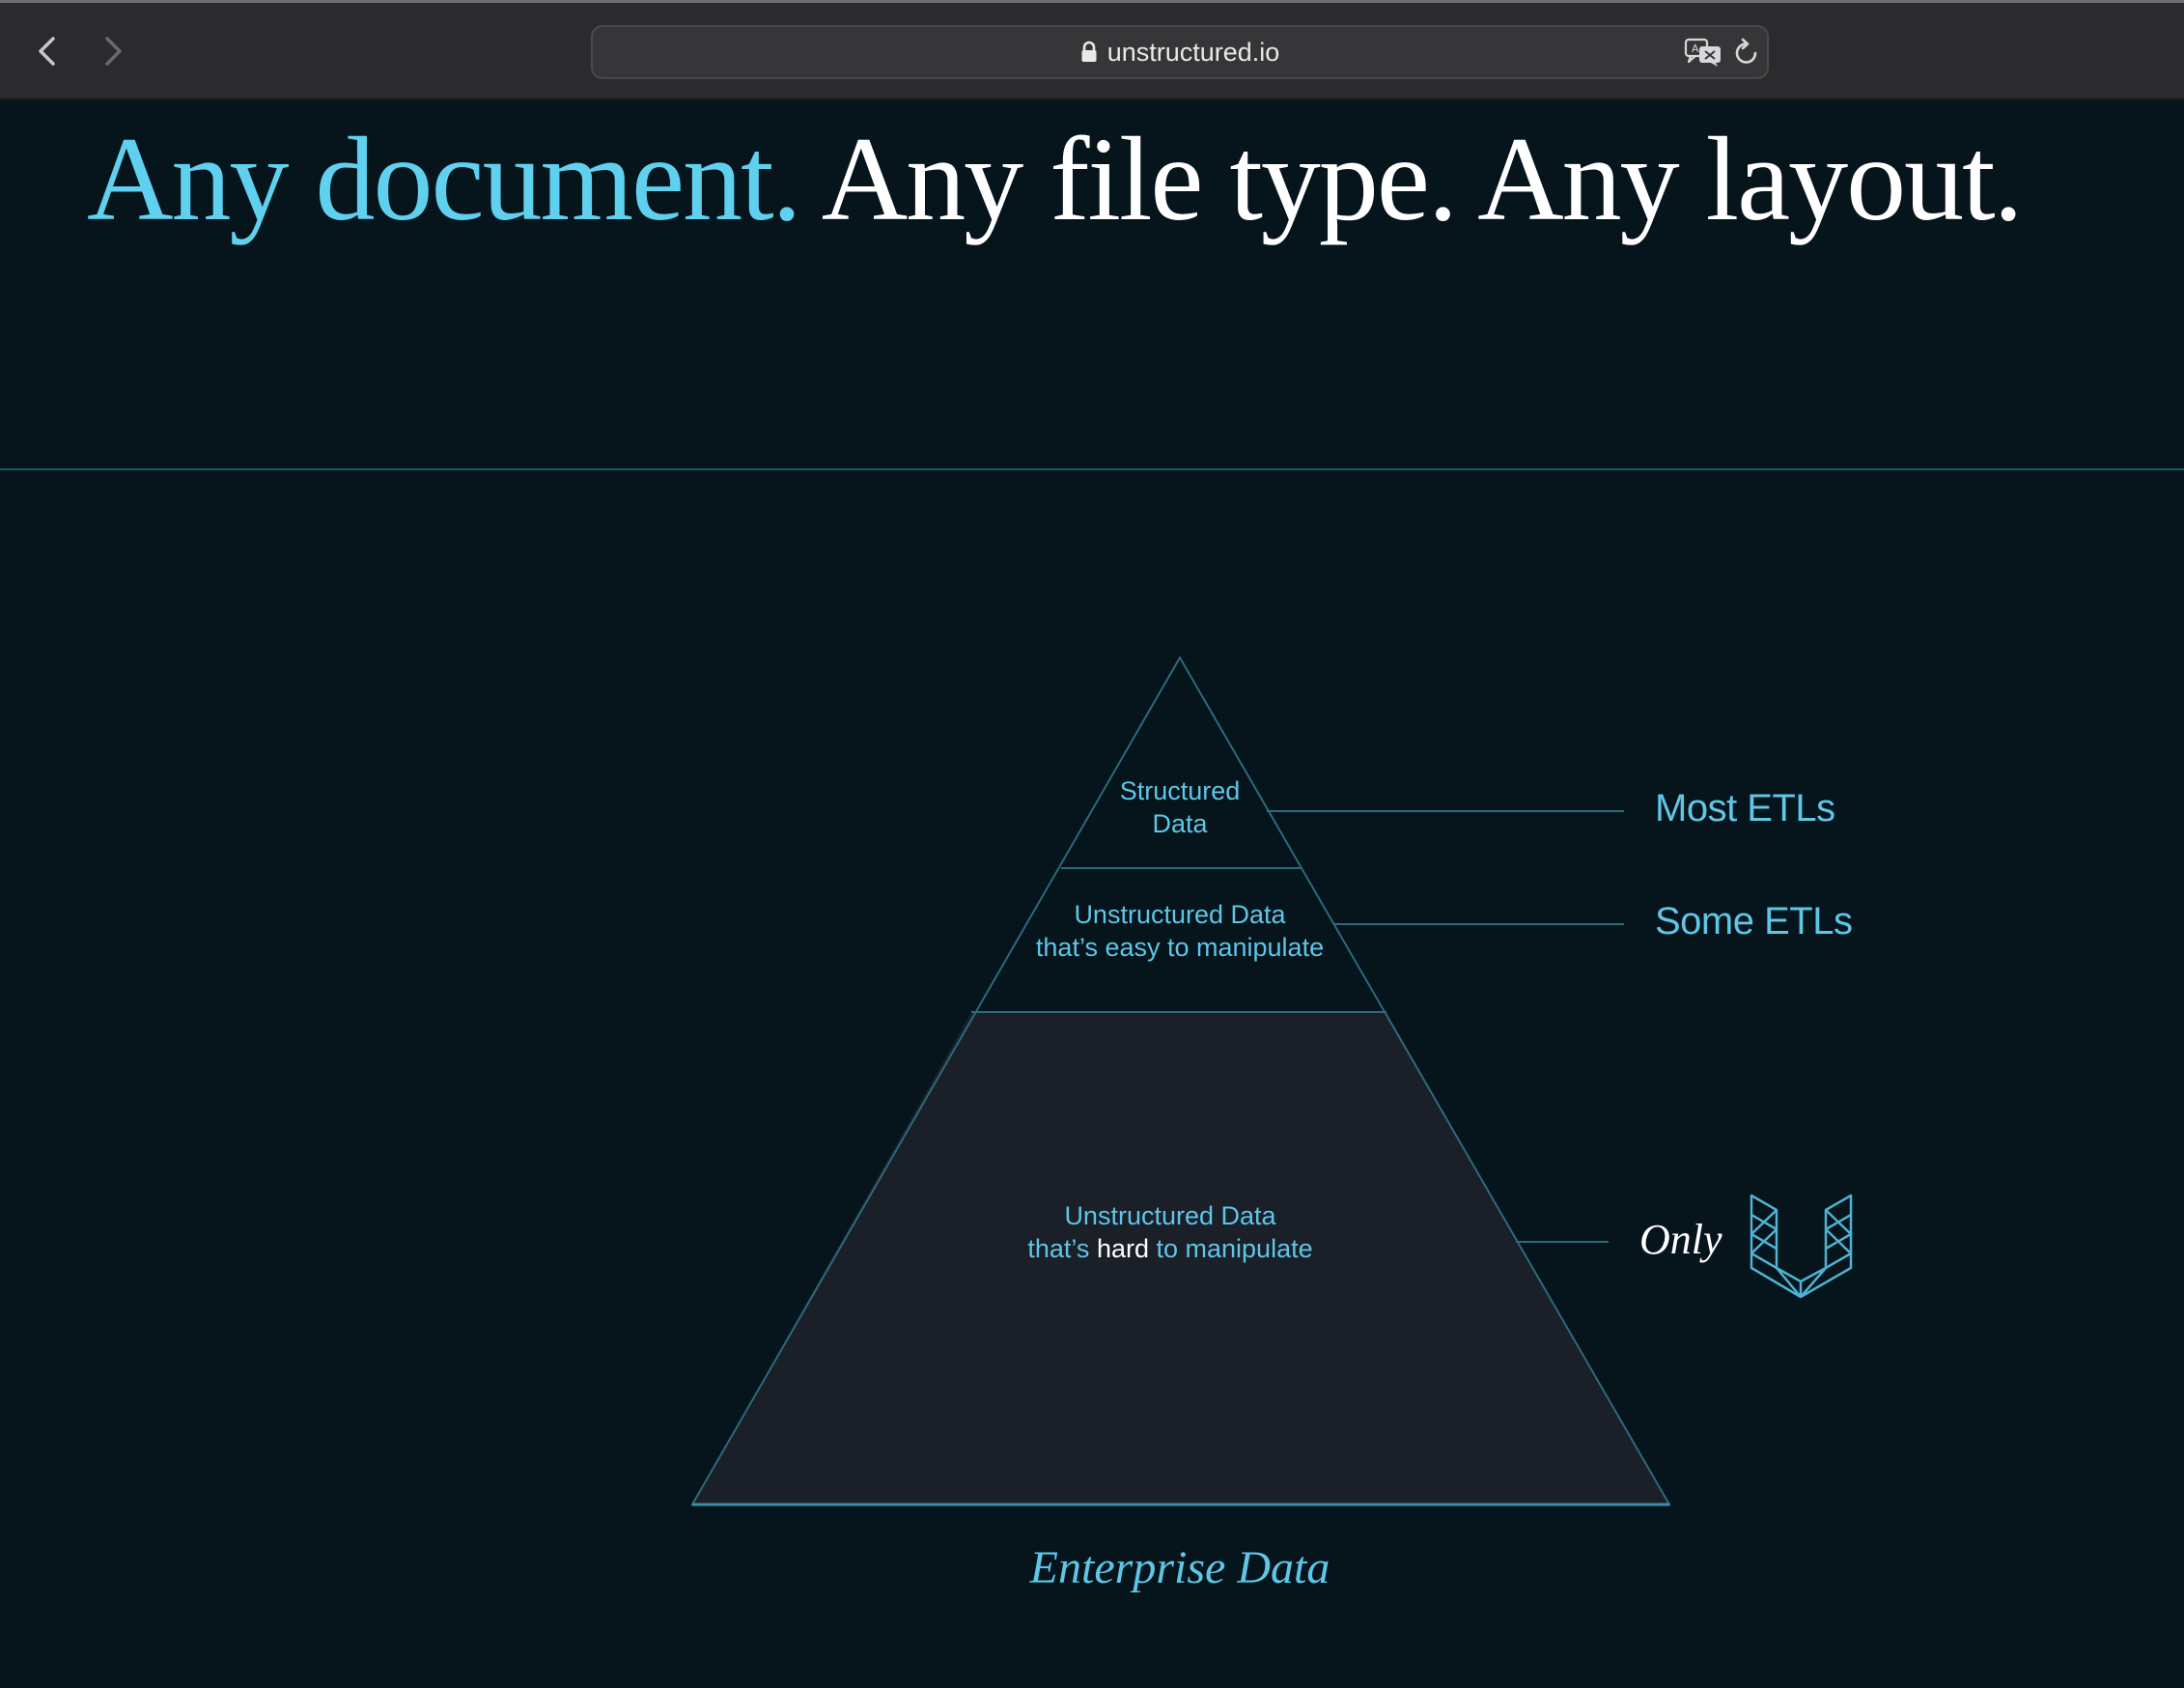 The width and height of the screenshot is (2184, 1688). What do you see at coordinates (1745, 809) in the screenshot?
I see `label-most-etls: Most ETLs` at bounding box center [1745, 809].